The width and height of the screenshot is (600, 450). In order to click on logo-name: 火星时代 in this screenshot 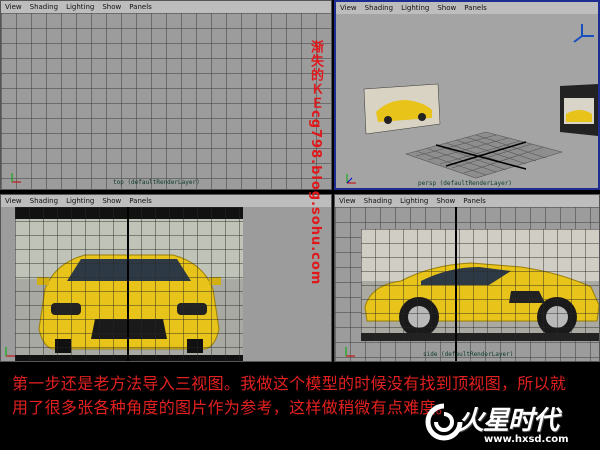, I will do `click(508, 421)`.